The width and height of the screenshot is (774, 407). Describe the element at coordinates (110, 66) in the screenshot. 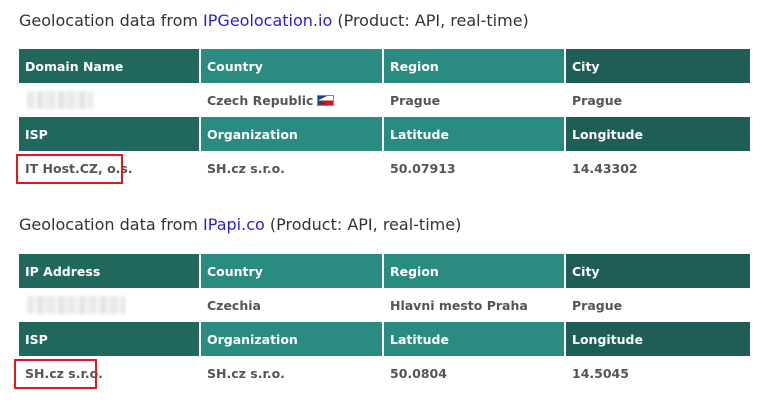

I see `header-domain-name: Domain Name` at that location.